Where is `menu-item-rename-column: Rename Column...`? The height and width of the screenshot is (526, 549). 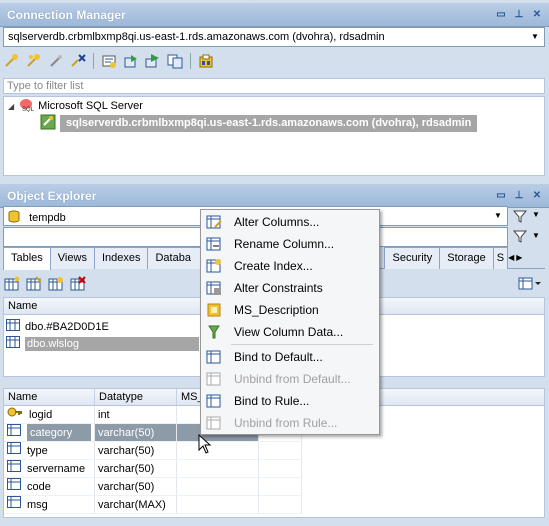 menu-item-rename-column: Rename Column... is located at coordinates (290, 244).